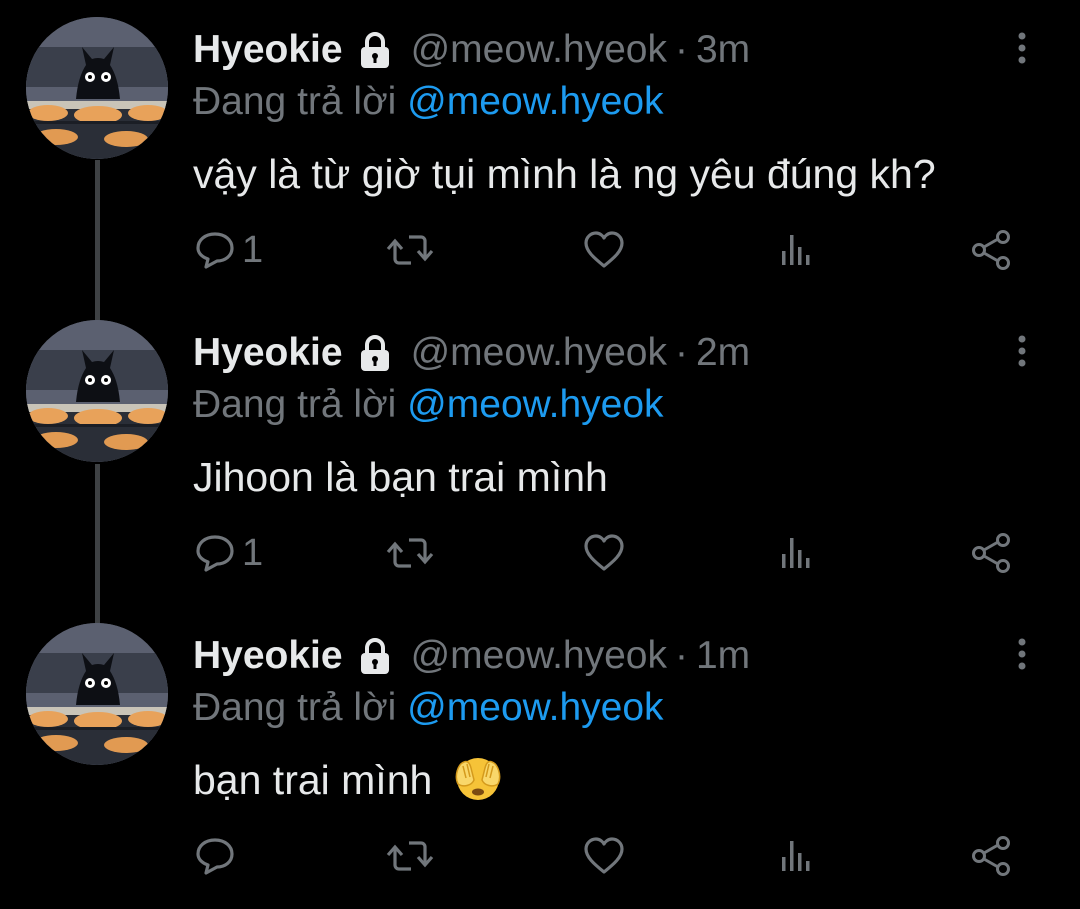 The image size is (1080, 909). Describe the element at coordinates (540, 856) in the screenshot. I see `tweet-actions` at that location.